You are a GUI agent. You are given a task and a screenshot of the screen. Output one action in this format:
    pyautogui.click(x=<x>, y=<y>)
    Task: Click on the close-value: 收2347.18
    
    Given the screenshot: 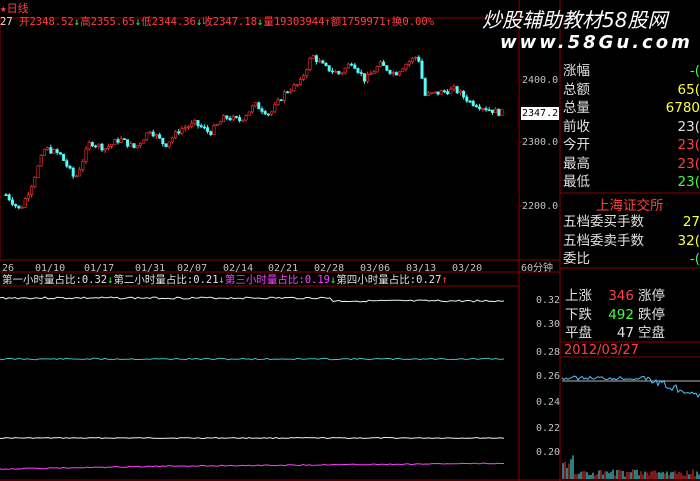 What is the action you would take?
    pyautogui.click(x=230, y=22)
    